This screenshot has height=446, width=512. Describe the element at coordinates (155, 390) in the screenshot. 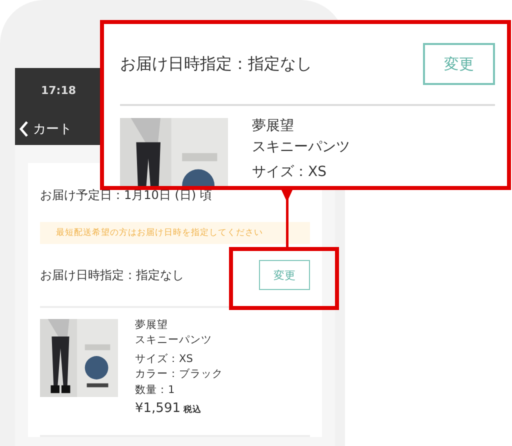

I see `quantity-text: 数量：1` at that location.